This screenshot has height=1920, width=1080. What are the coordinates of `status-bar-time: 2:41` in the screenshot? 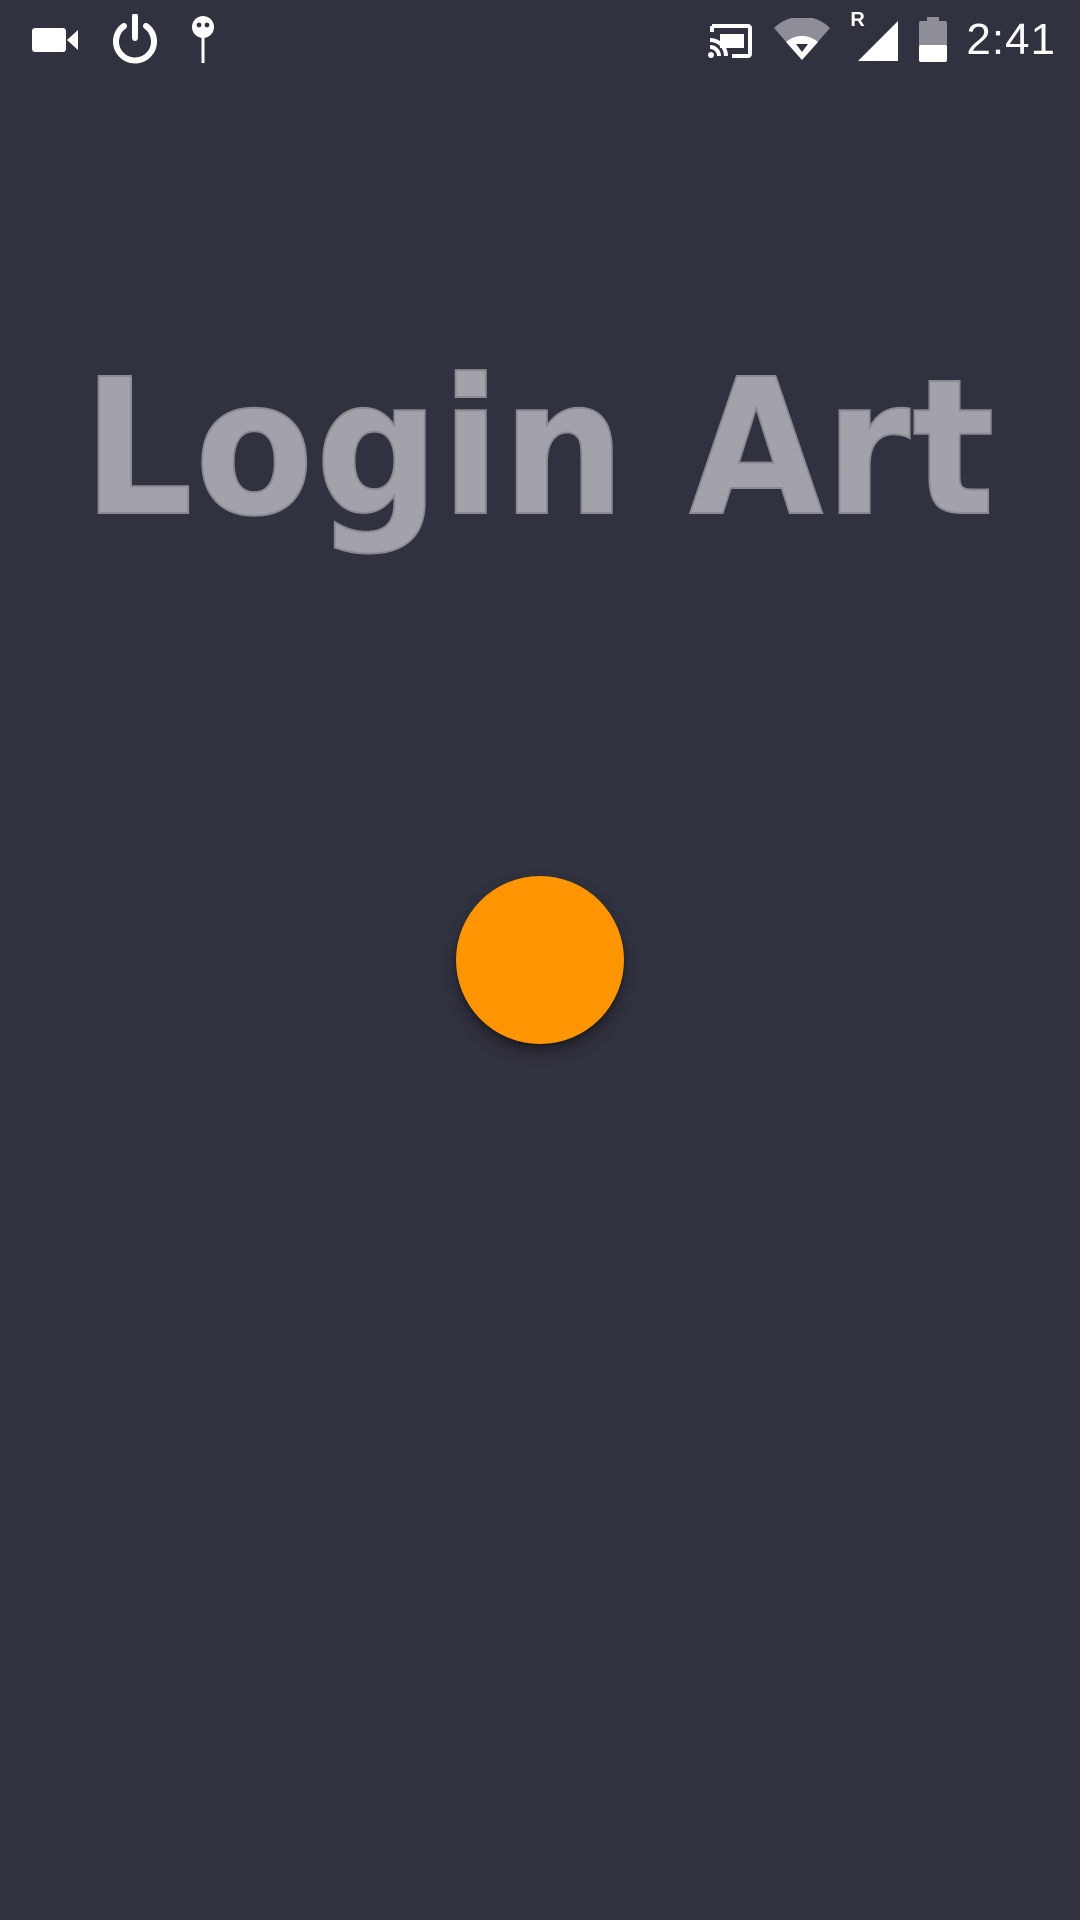 It's located at (1011, 39).